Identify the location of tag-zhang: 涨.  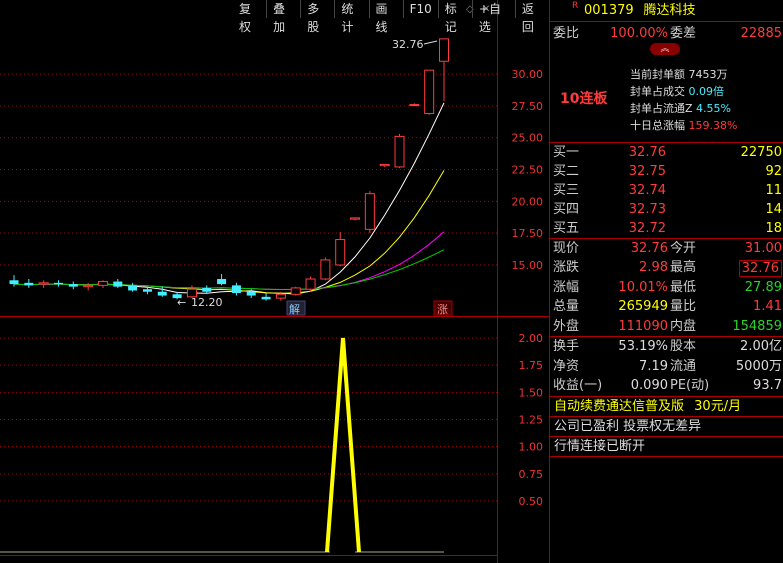
(442, 309).